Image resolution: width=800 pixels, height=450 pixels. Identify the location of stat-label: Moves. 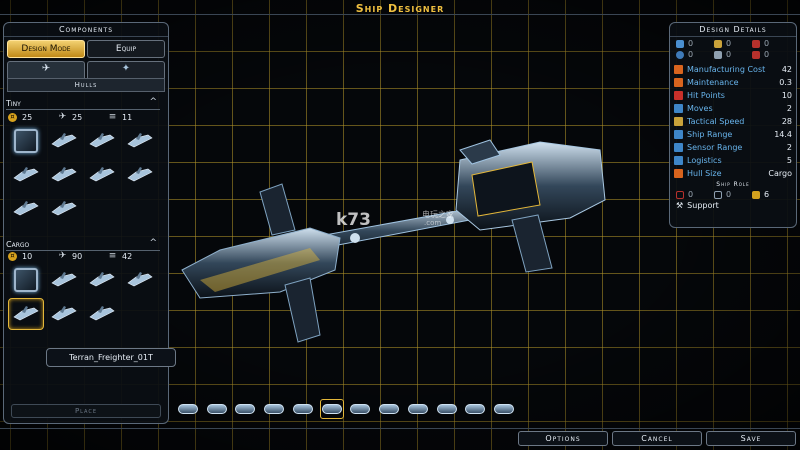
(700, 108).